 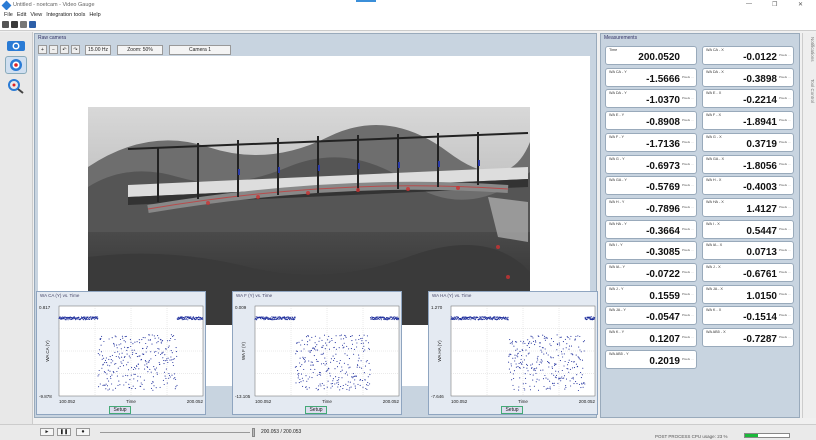 What do you see at coordinates (52, 38) in the screenshot?
I see `view-panel-label: Raw camera` at bounding box center [52, 38].